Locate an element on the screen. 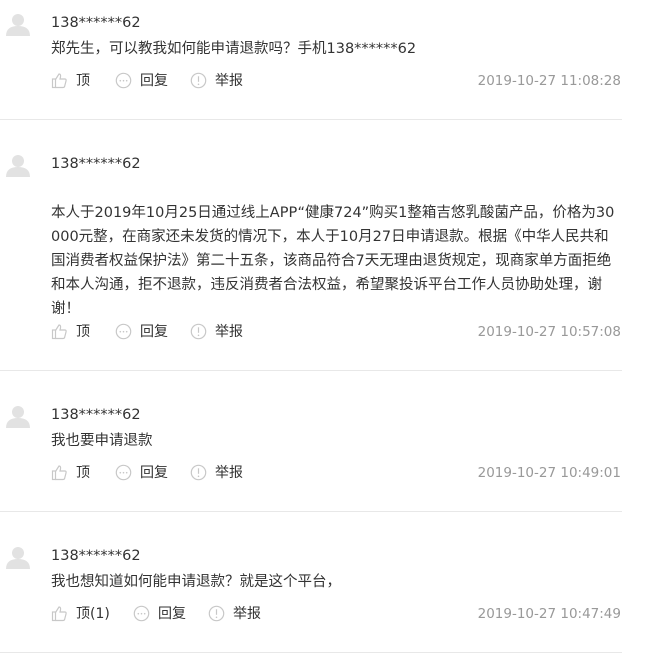  like-label: 顶(1) is located at coordinates (93, 614).